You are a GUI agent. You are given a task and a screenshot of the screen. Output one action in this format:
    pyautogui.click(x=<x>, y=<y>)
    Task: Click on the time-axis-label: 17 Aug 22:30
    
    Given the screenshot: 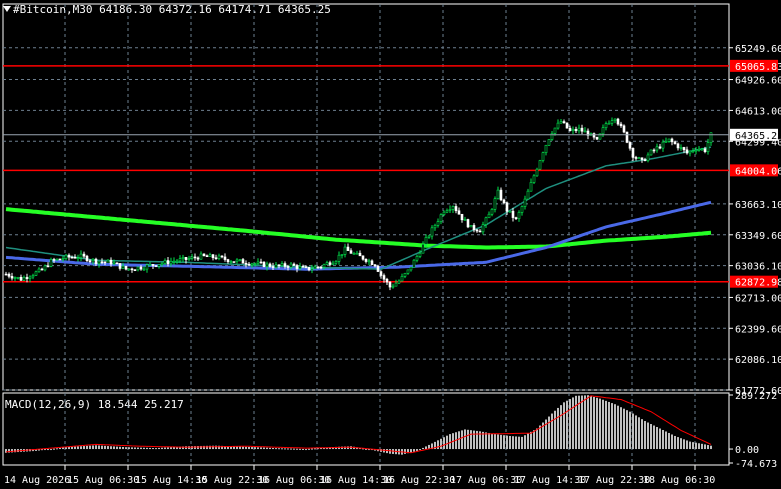 What is the action you would take?
    pyautogui.click(x=614, y=480)
    